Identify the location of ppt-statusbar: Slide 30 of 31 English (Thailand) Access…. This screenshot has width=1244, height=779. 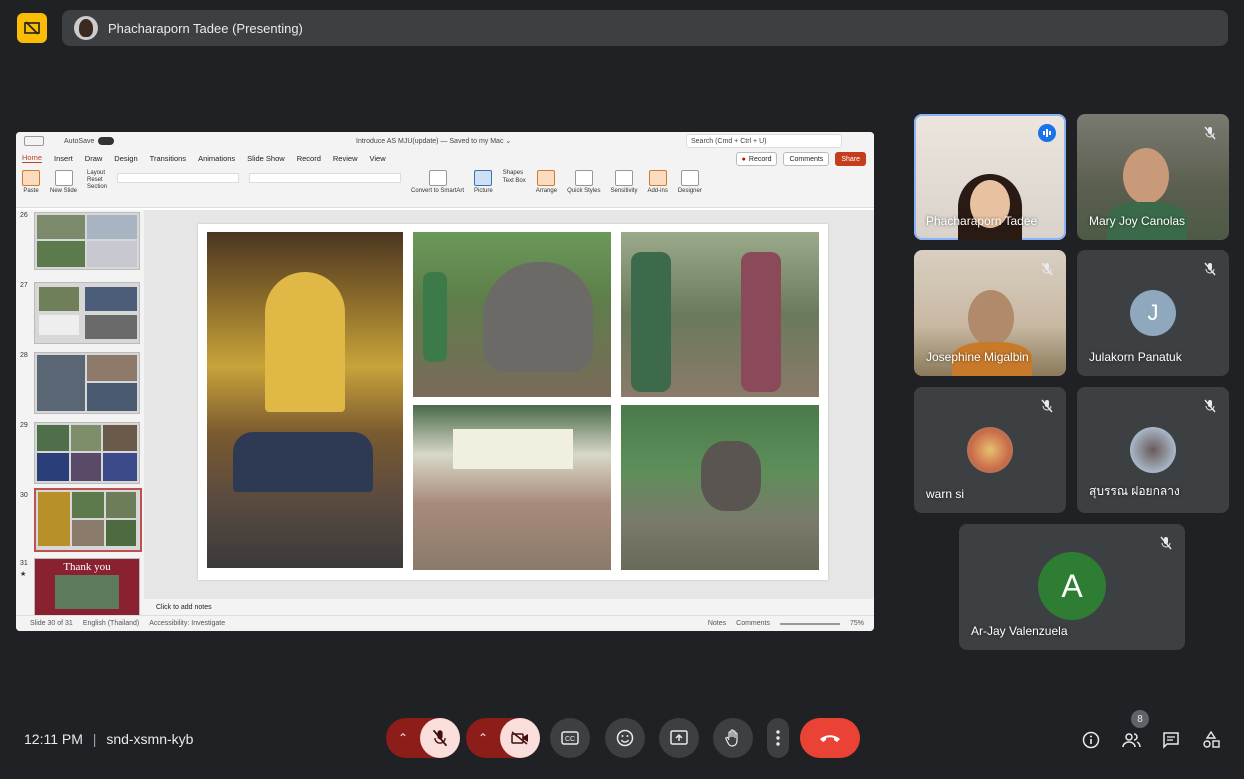
(445, 623).